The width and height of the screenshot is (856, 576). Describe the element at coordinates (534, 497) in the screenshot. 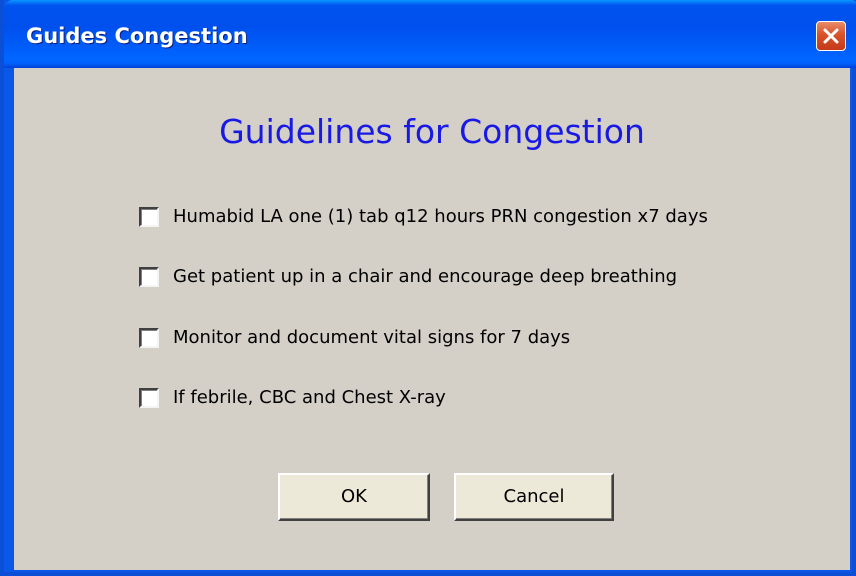

I see `cancel-button: Cancel` at that location.